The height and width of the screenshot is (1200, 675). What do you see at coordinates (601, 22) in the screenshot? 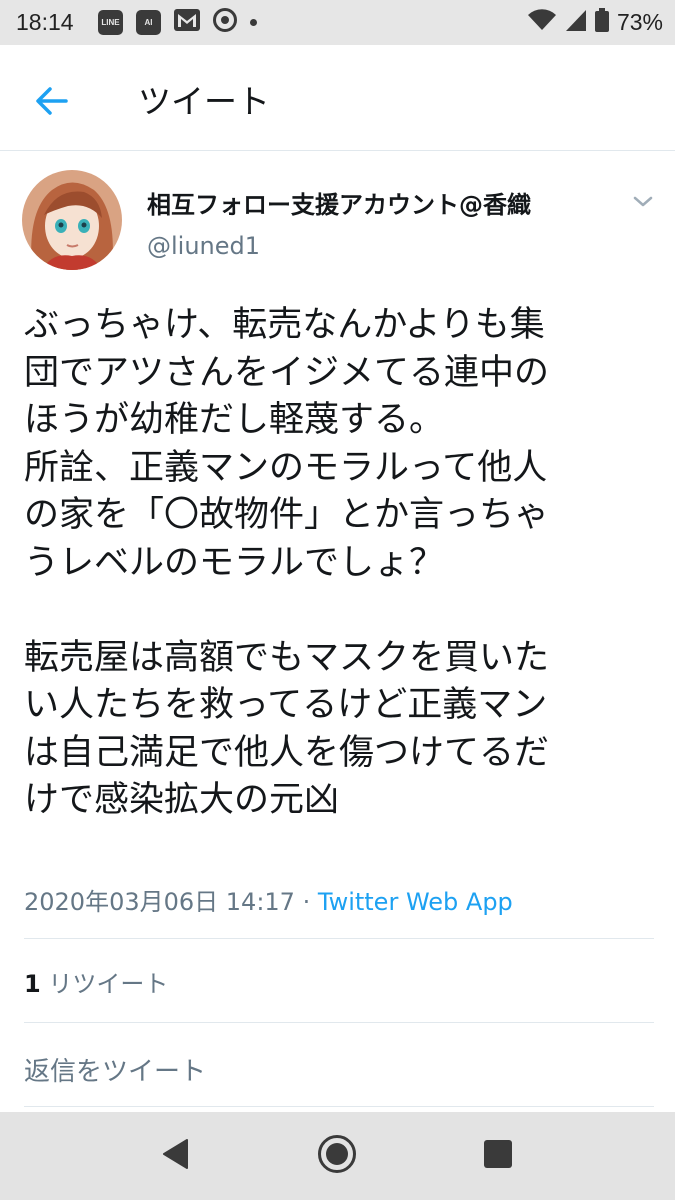
I see `battery-icon` at bounding box center [601, 22].